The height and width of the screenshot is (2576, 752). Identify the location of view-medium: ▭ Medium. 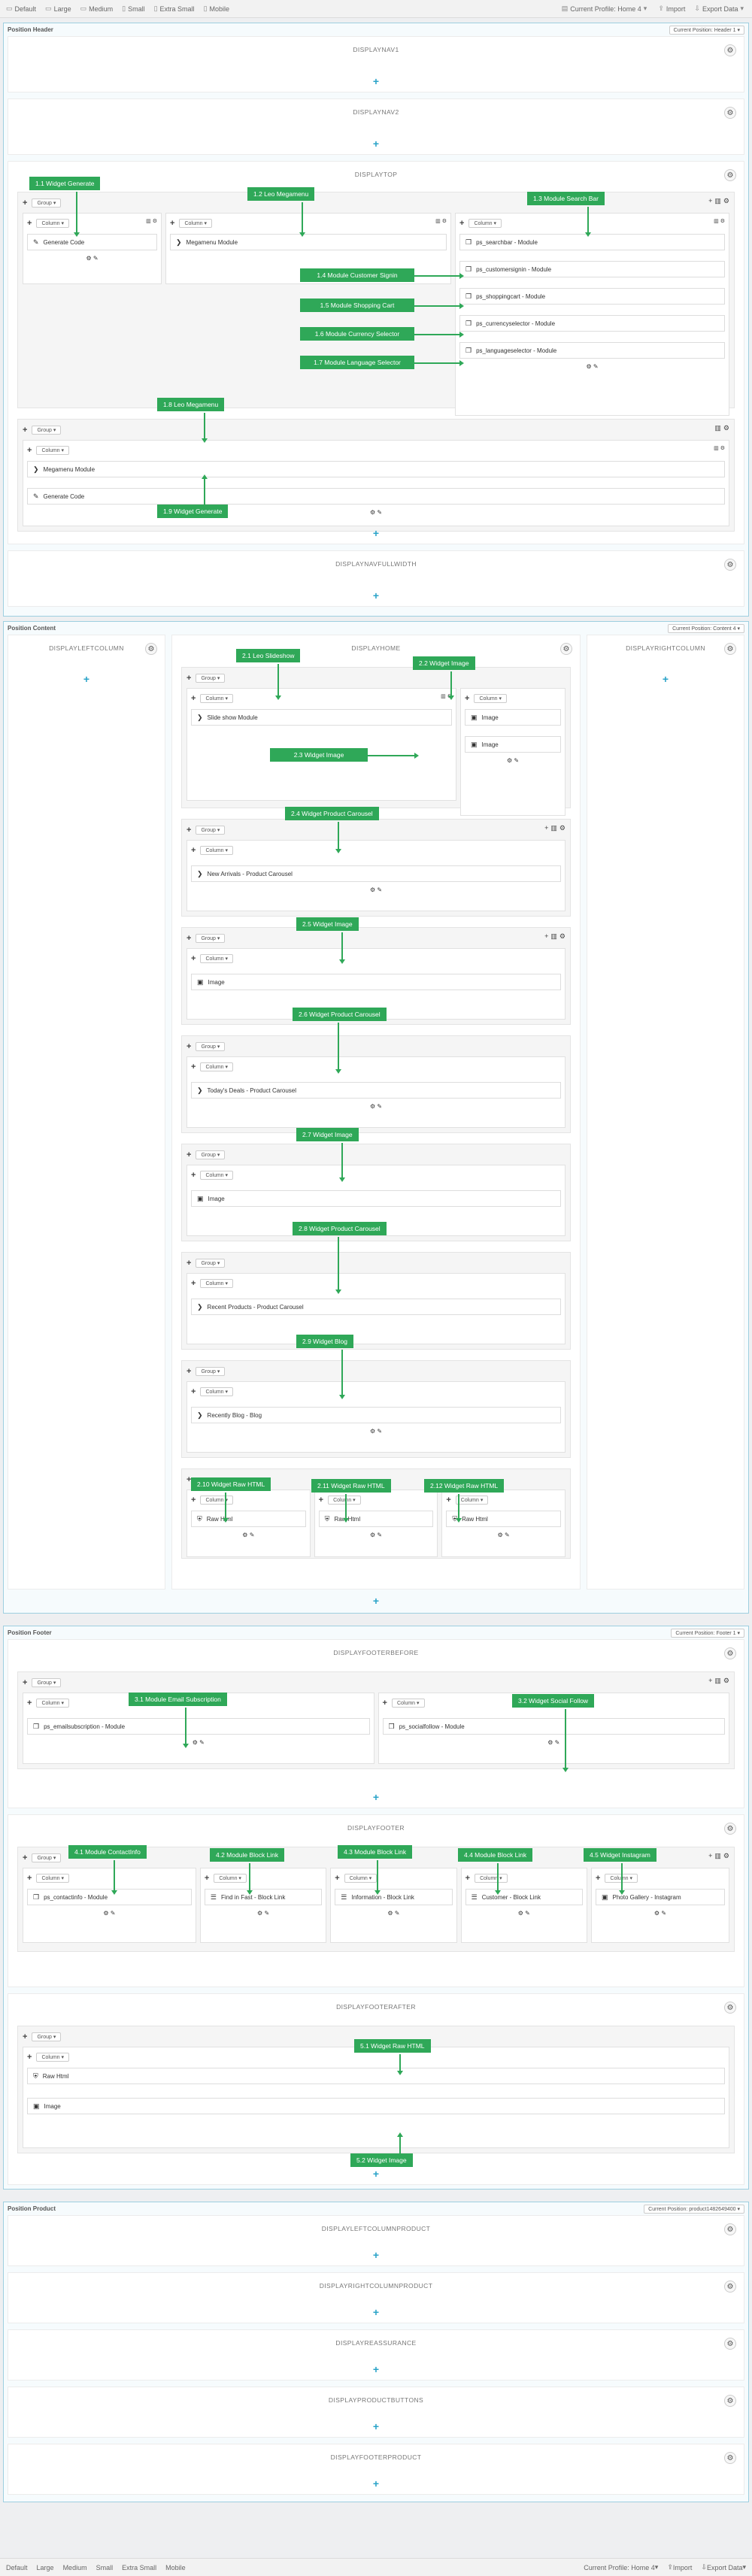
(97, 9).